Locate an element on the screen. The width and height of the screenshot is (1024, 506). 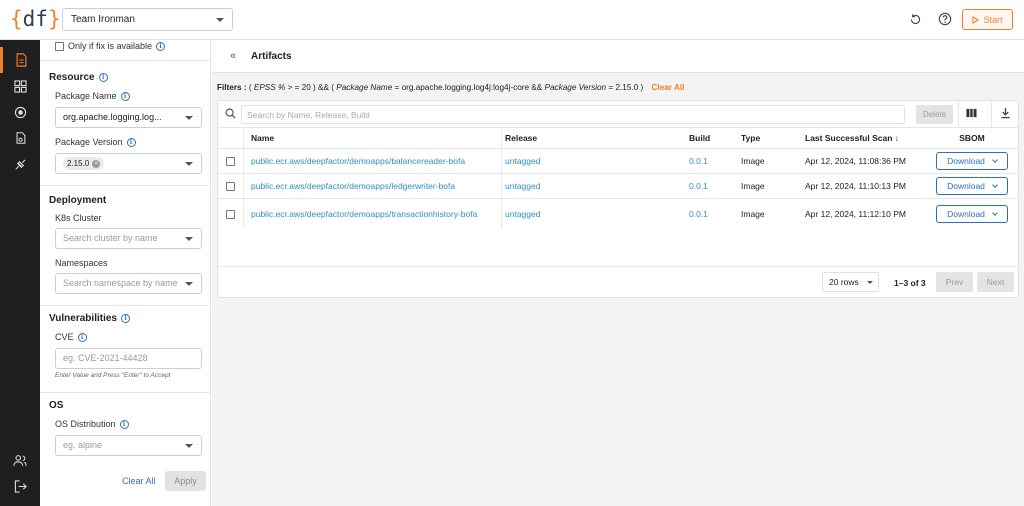
applied-filters-clear-all: Clear All is located at coordinates (668, 87).